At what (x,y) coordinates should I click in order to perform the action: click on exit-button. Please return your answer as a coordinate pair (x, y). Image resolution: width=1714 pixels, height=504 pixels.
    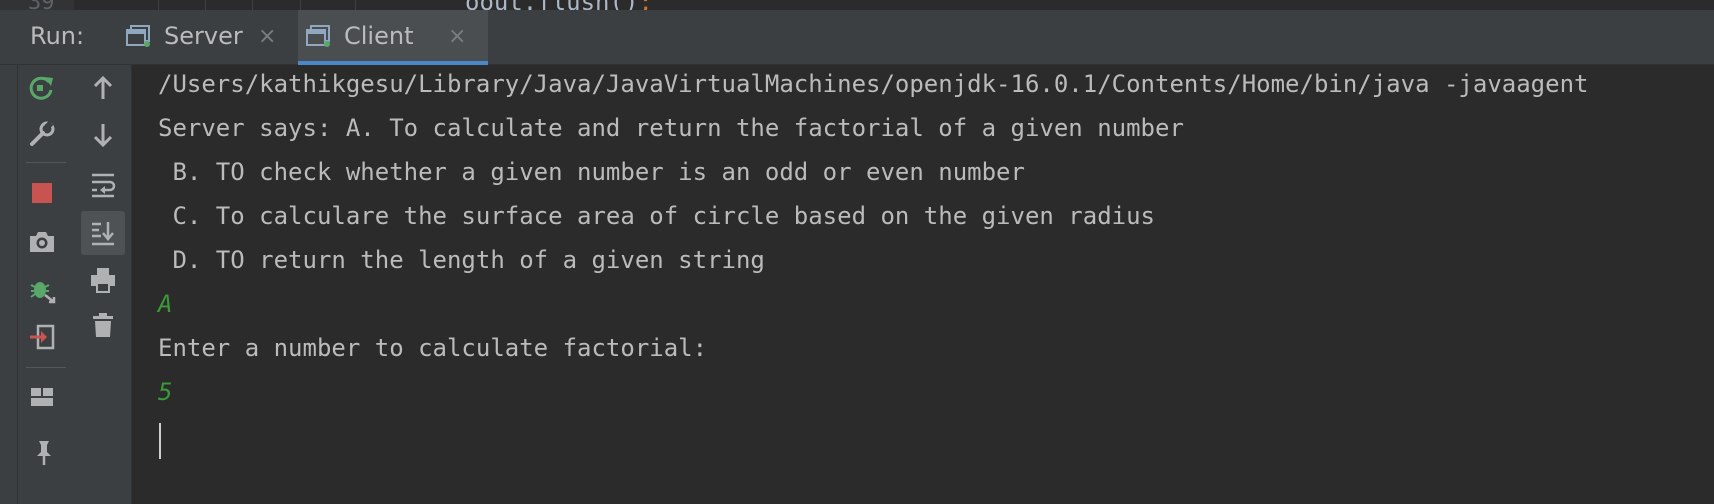
    Looking at the image, I should click on (42, 337).